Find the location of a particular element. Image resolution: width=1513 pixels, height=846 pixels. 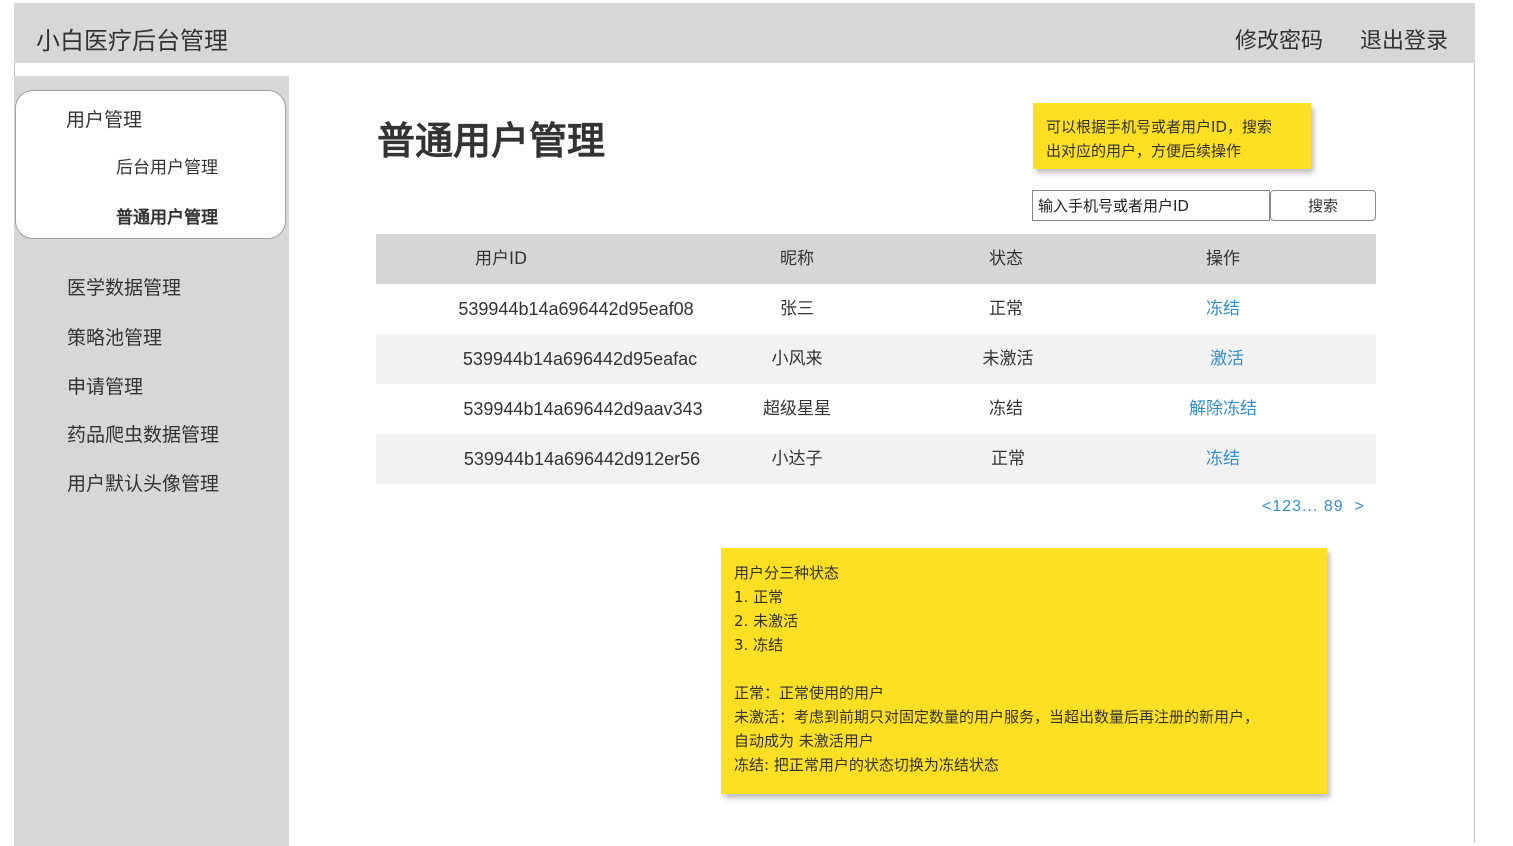

search-button: 搜索 is located at coordinates (1323, 205).